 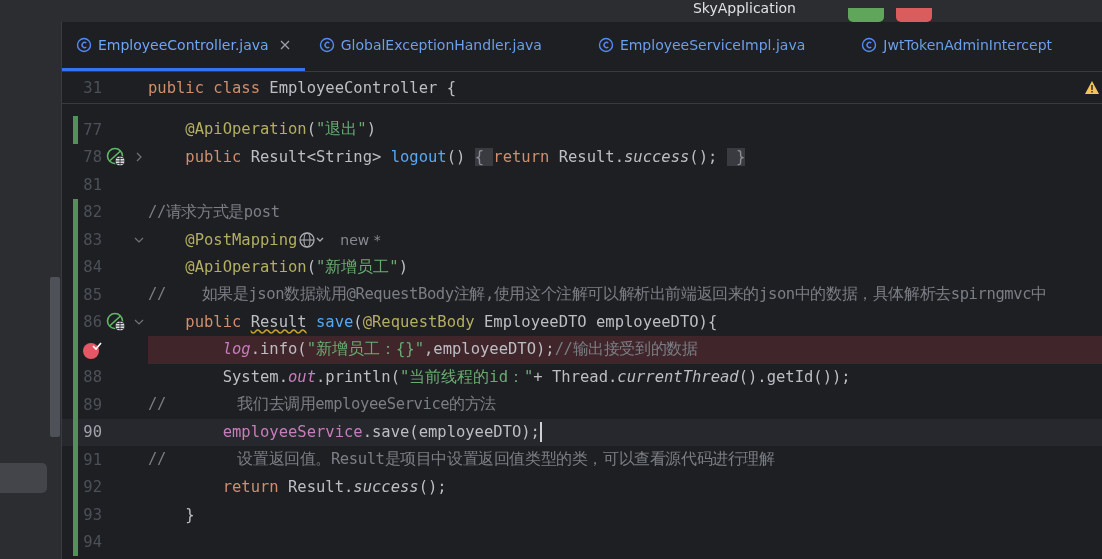 What do you see at coordinates (380, 432) in the screenshot?
I see `code-line: employeeService.save(employeeDTO);` at bounding box center [380, 432].